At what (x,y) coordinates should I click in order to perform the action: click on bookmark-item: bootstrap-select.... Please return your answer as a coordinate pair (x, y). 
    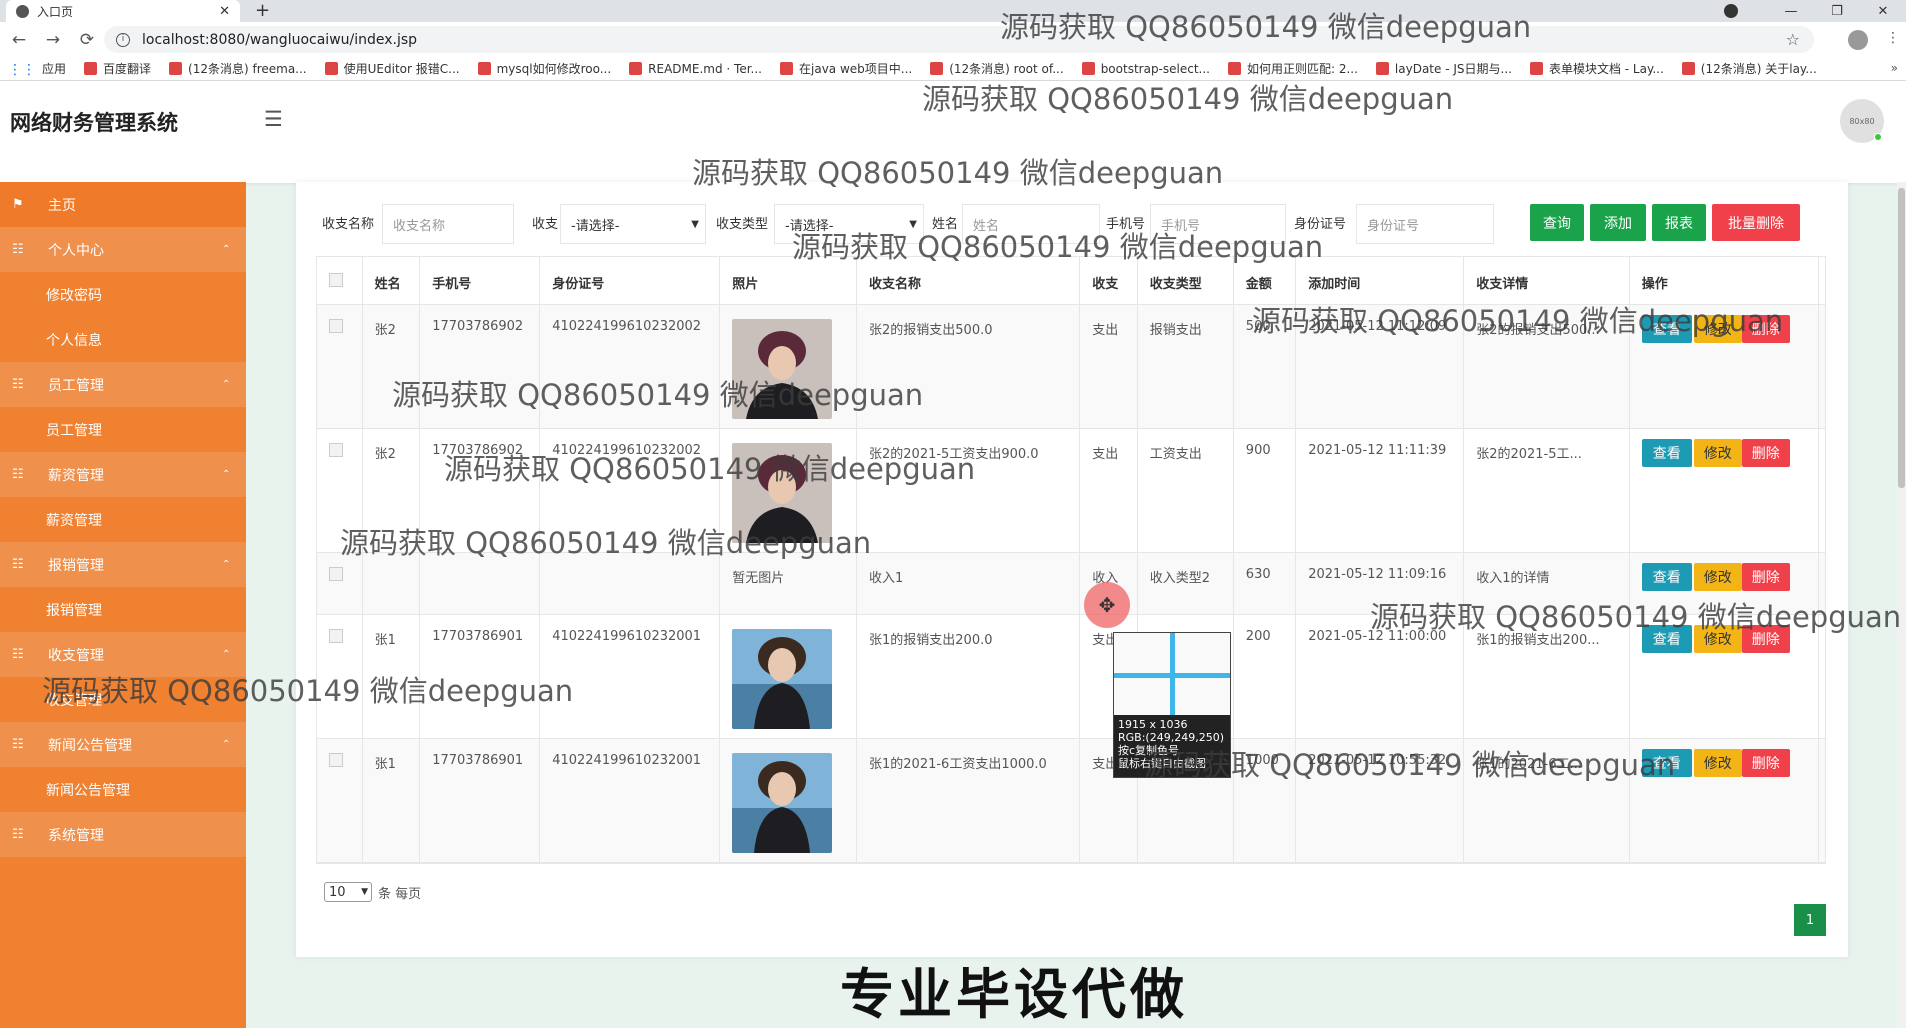
    Looking at the image, I should click on (1145, 69).